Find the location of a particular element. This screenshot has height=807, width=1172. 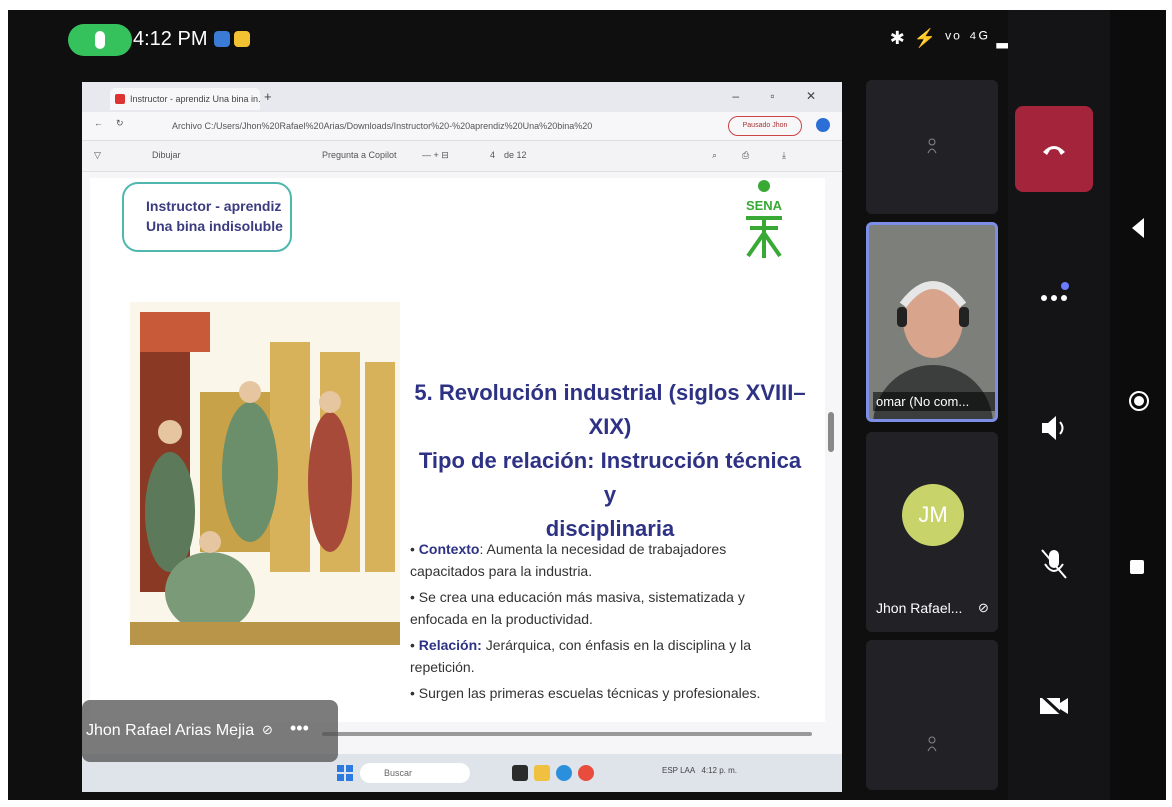

mic-off-icon is located at coordinates (1054, 564).